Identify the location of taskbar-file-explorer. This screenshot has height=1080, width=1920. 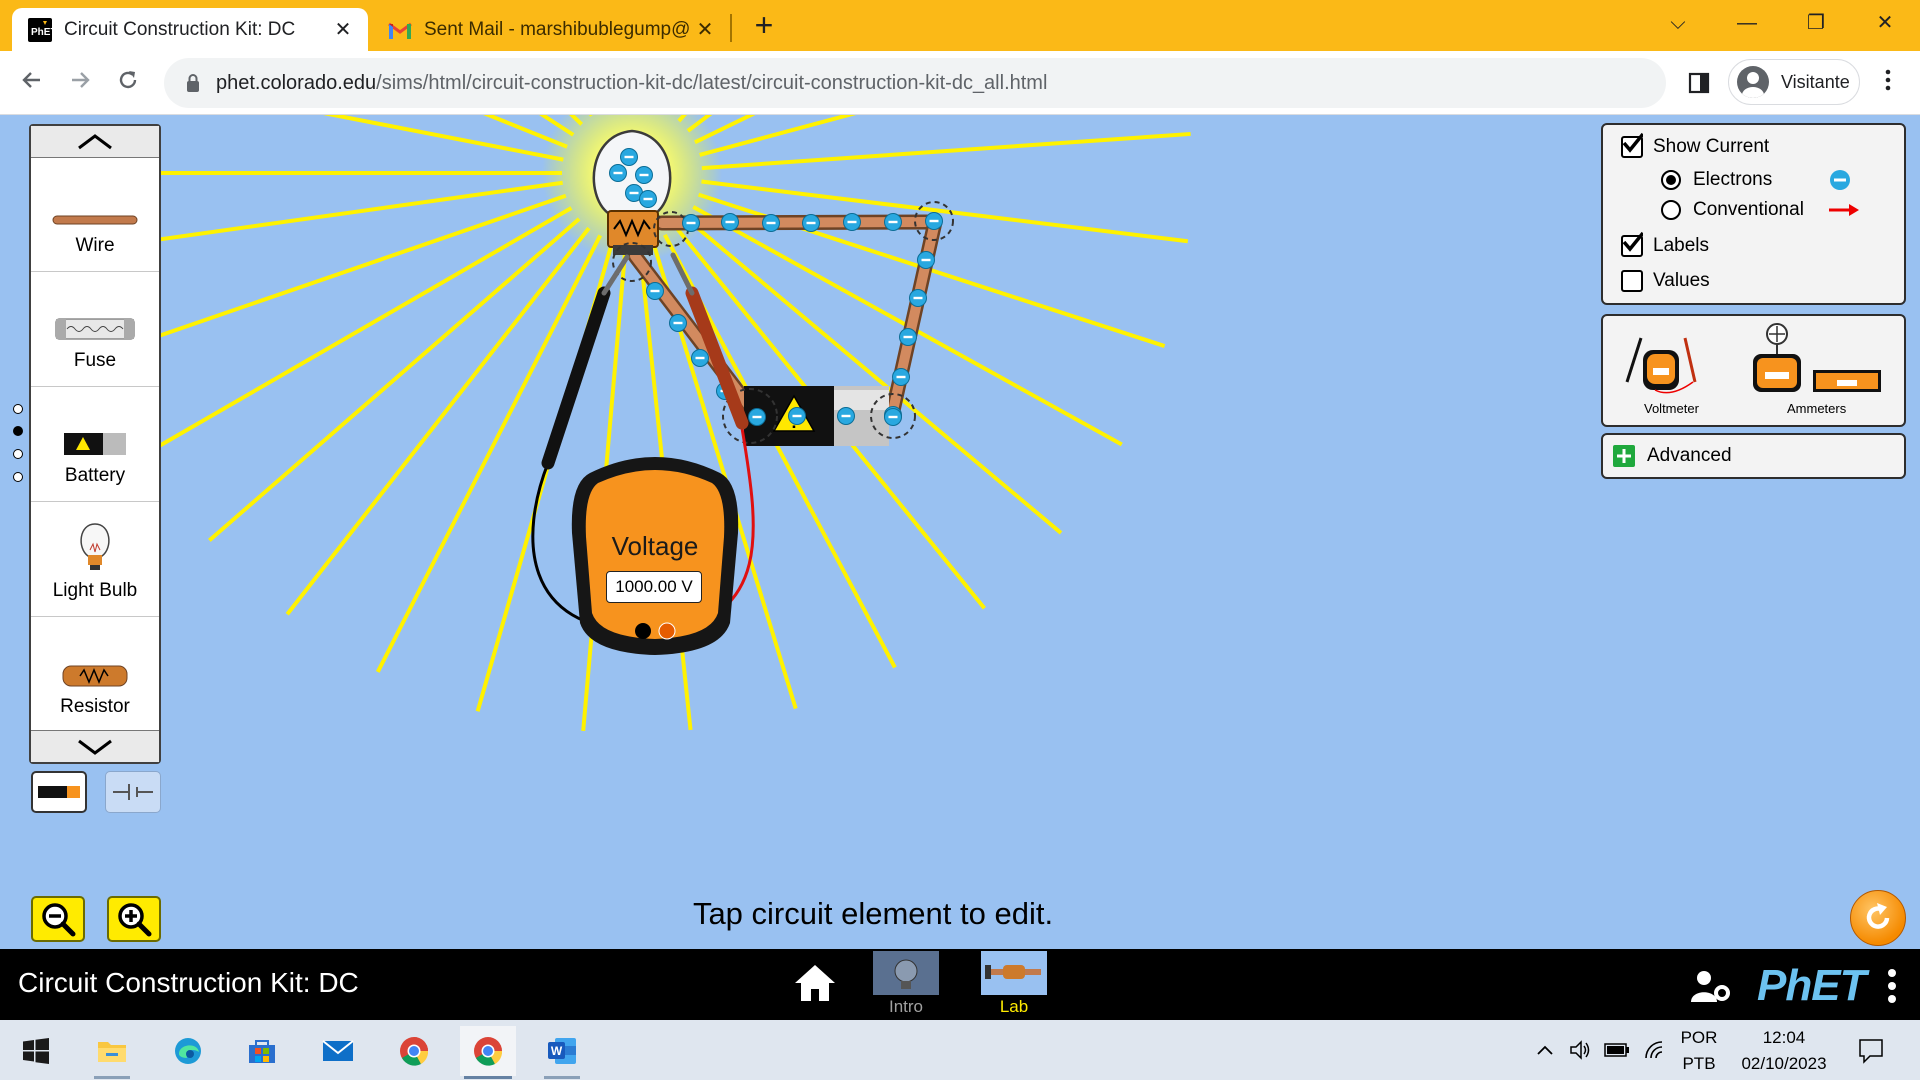
(112, 1052).